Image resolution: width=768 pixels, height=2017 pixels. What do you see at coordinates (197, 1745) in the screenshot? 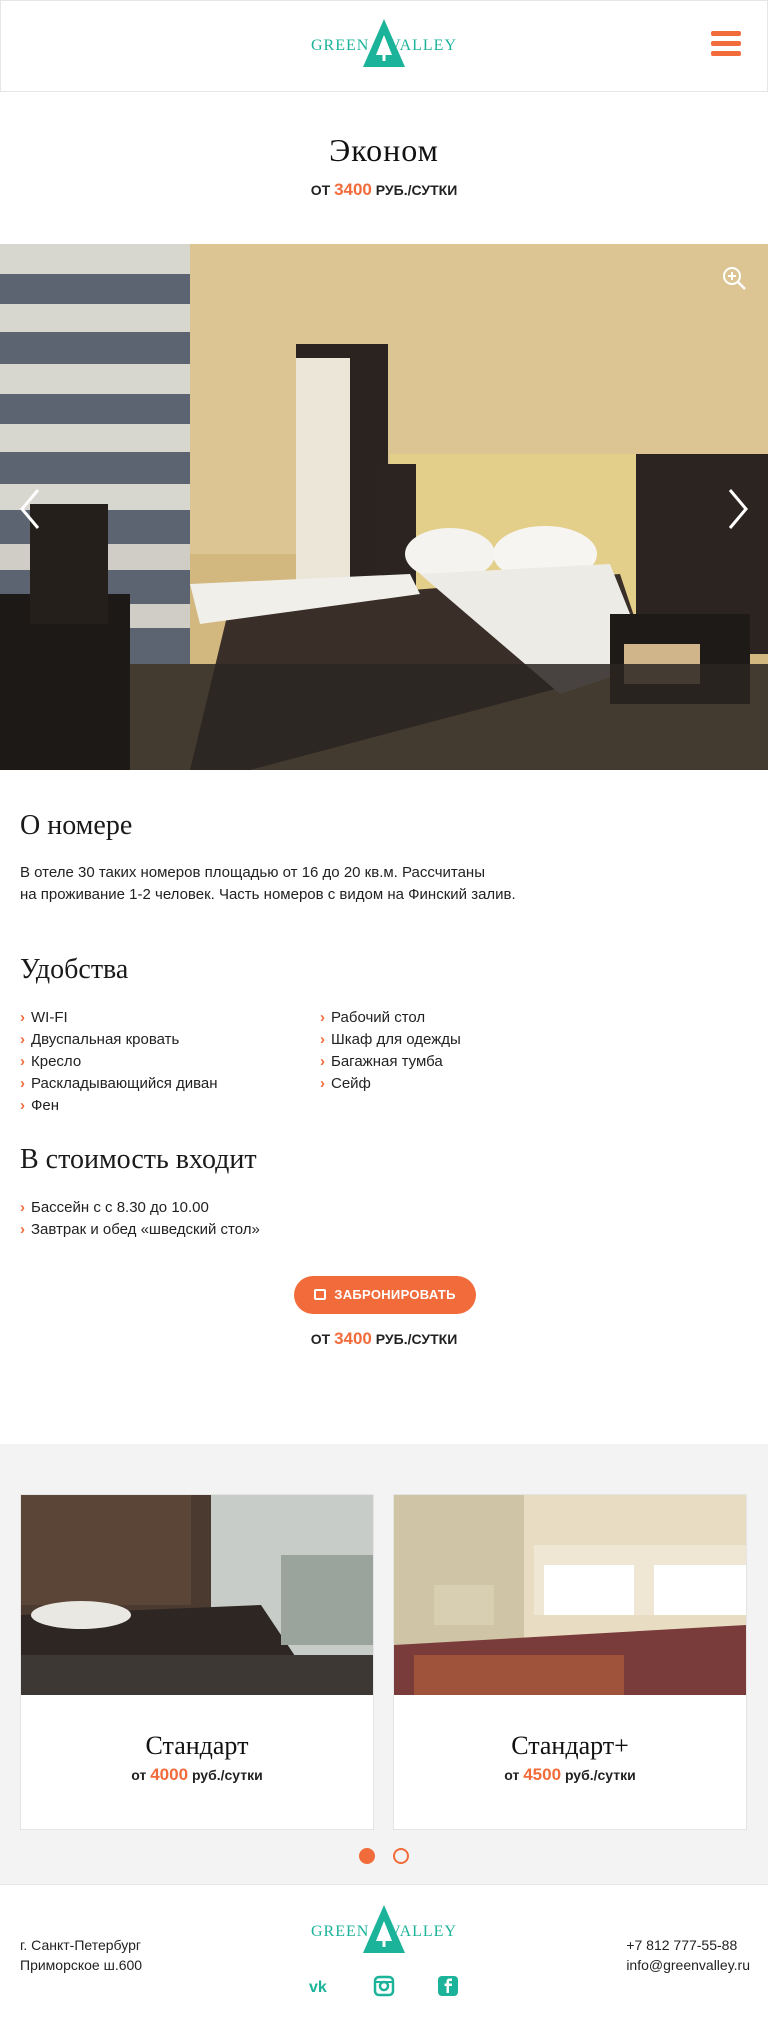
I see `room-card-title: Стандарт` at bounding box center [197, 1745].